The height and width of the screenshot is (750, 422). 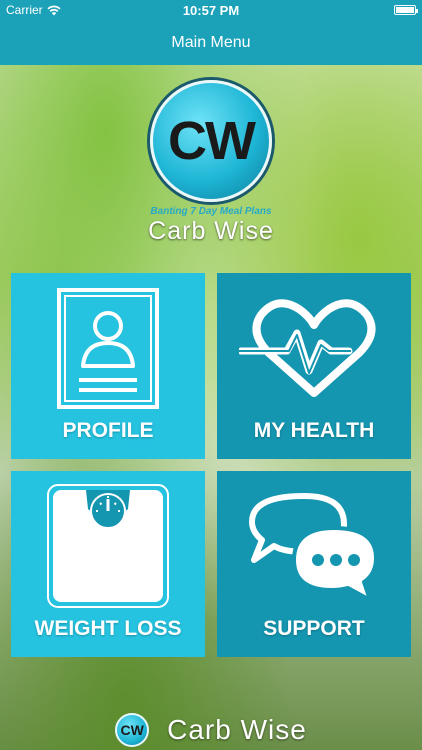 I want to click on battery-icon, so click(x=406, y=10).